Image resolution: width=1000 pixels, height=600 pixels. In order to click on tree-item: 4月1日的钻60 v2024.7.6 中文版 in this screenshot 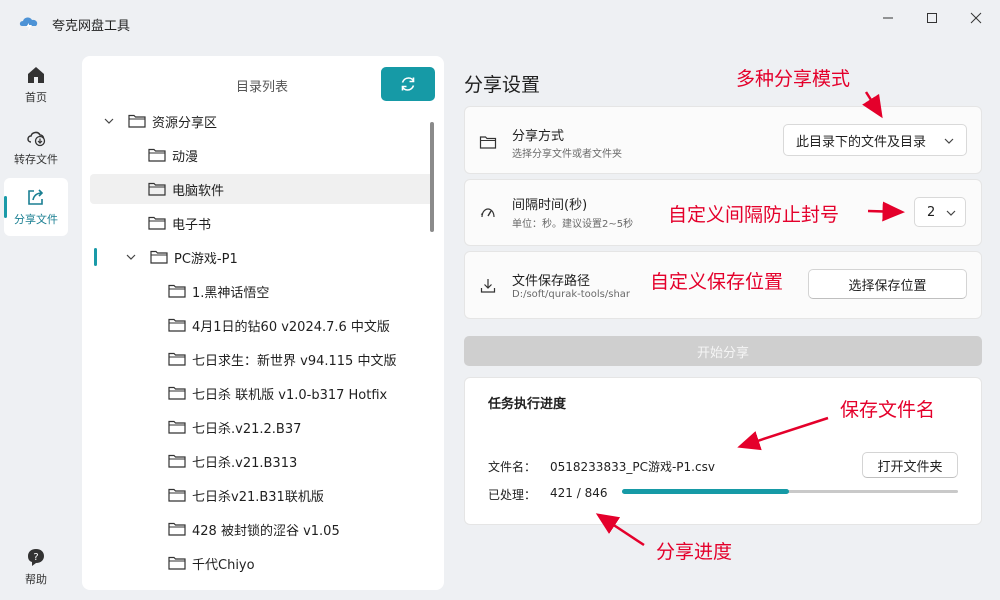, I will do `click(262, 325)`.